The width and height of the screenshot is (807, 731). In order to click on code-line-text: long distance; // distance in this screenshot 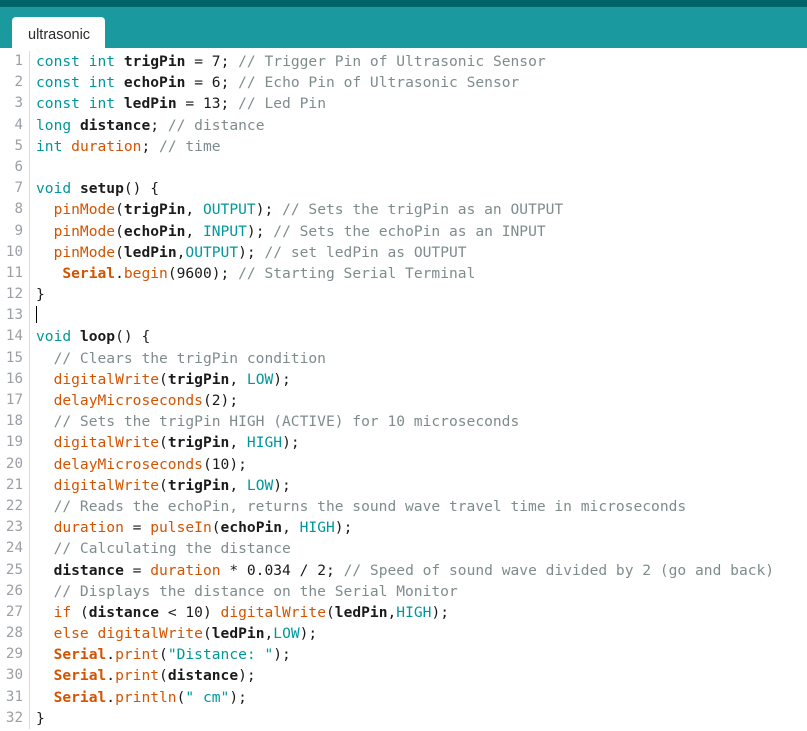, I will do `click(418, 125)`.